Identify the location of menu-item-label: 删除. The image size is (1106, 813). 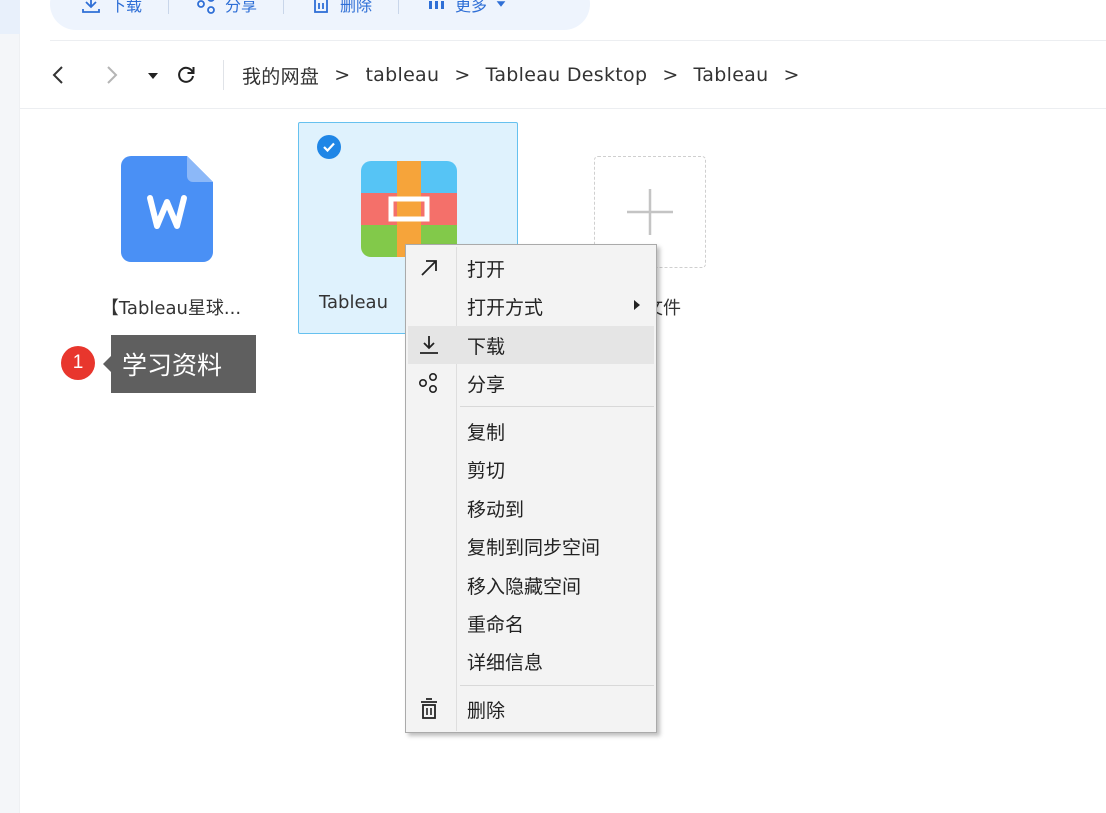
(486, 710).